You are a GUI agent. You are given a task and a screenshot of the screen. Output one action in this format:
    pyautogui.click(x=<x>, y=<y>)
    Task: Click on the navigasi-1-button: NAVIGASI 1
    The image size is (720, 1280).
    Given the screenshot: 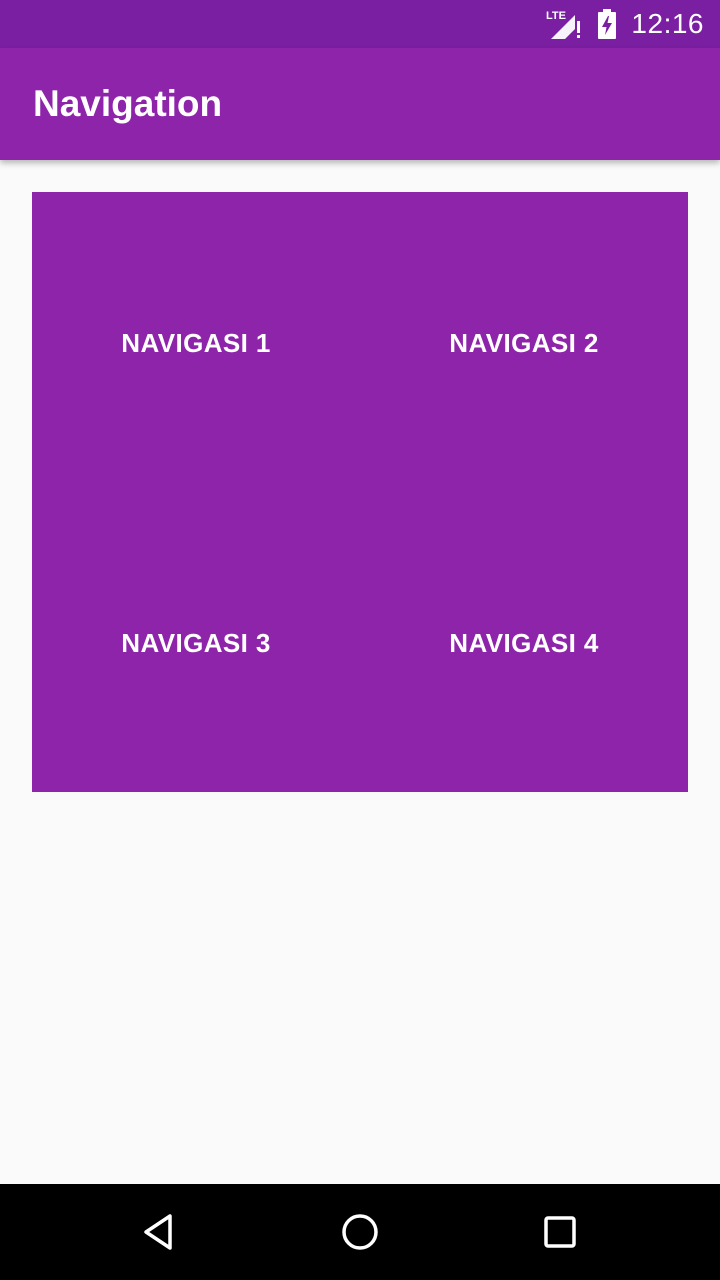 What is the action you would take?
    pyautogui.click(x=196, y=342)
    